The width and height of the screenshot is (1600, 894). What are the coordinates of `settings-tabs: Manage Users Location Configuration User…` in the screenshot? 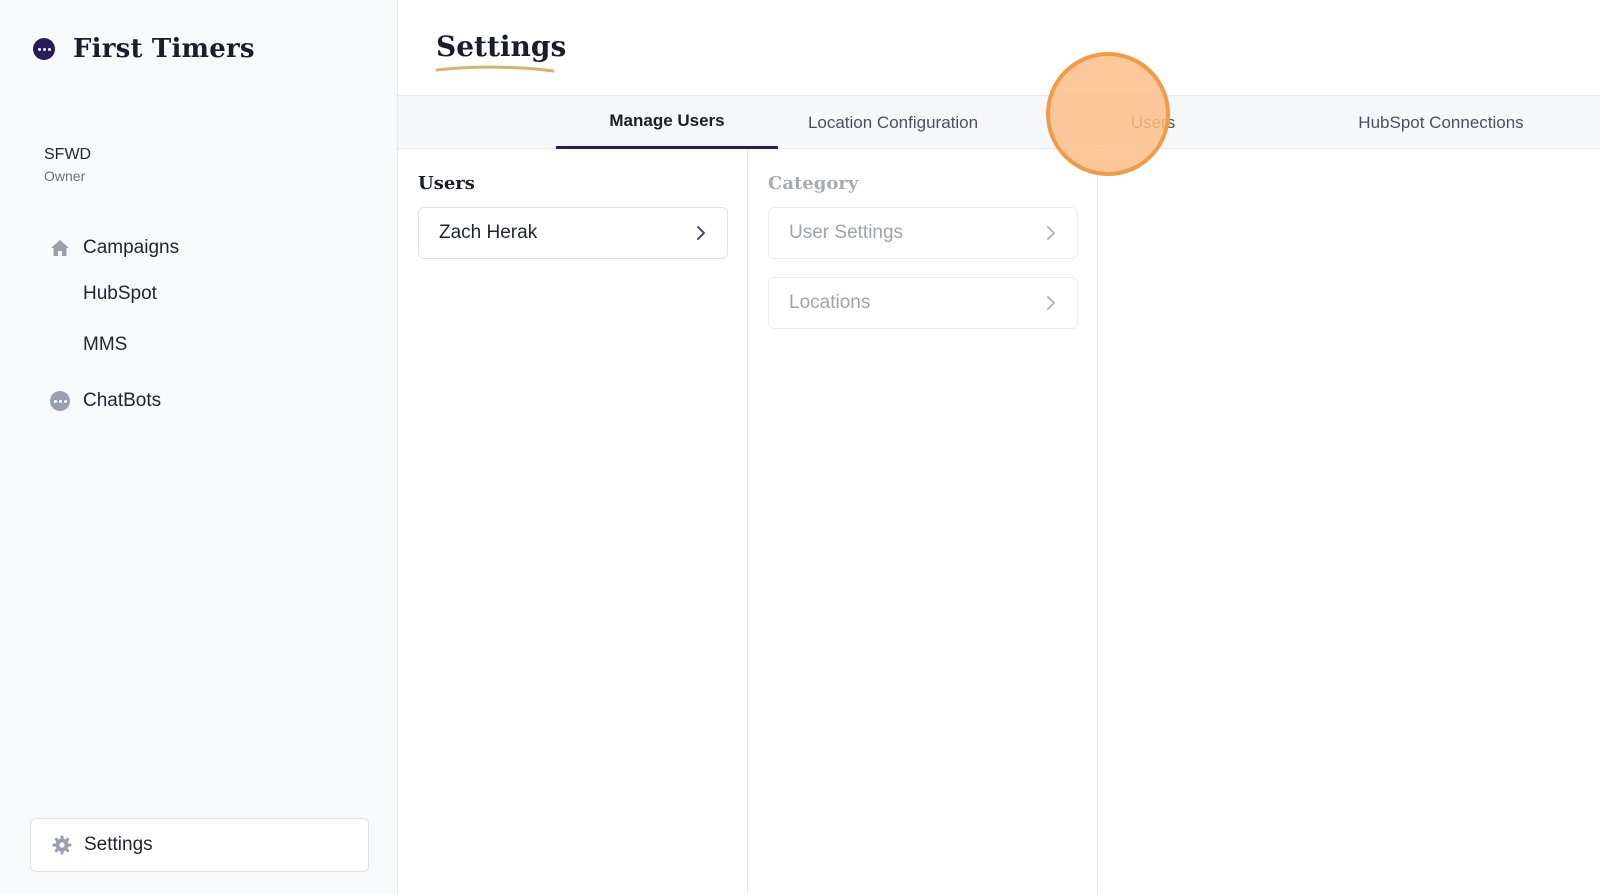 It's located at (999, 122).